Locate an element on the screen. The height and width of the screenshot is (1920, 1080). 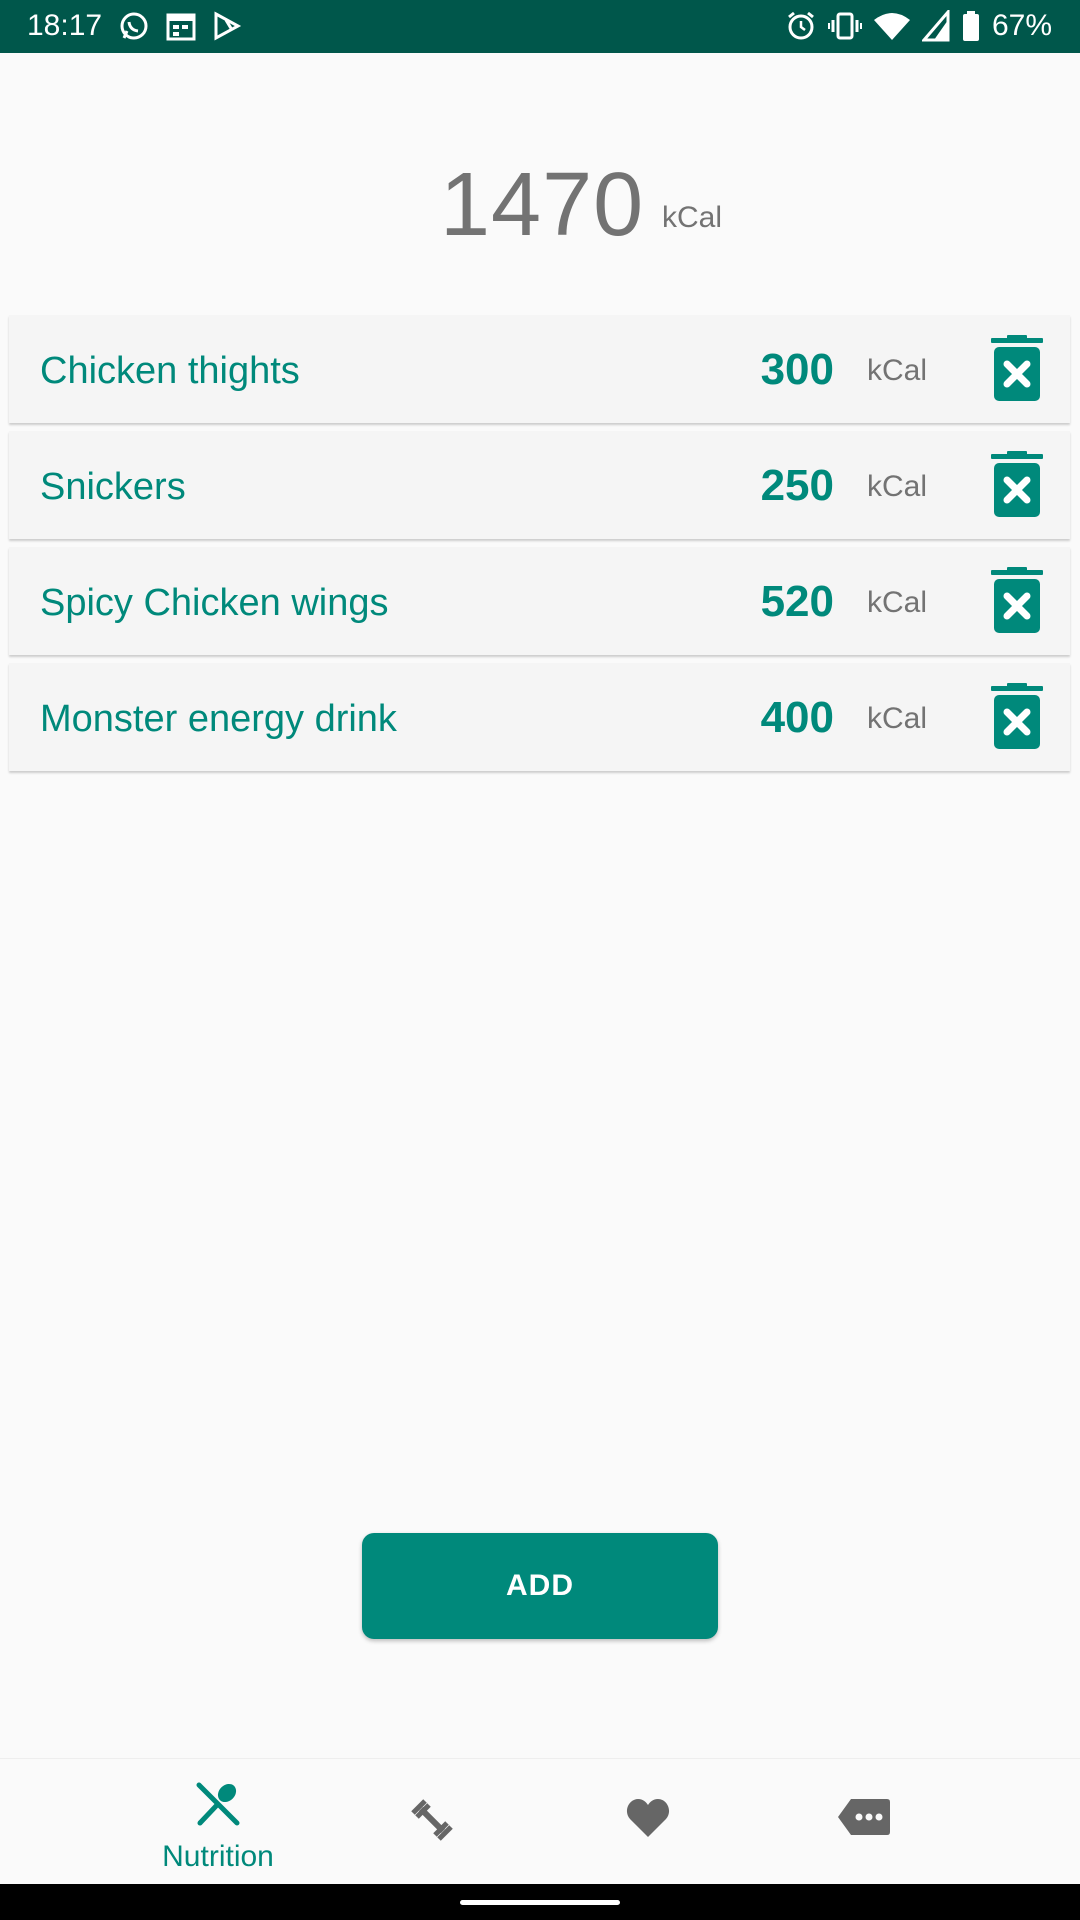
add-button: ADD is located at coordinates (540, 1586).